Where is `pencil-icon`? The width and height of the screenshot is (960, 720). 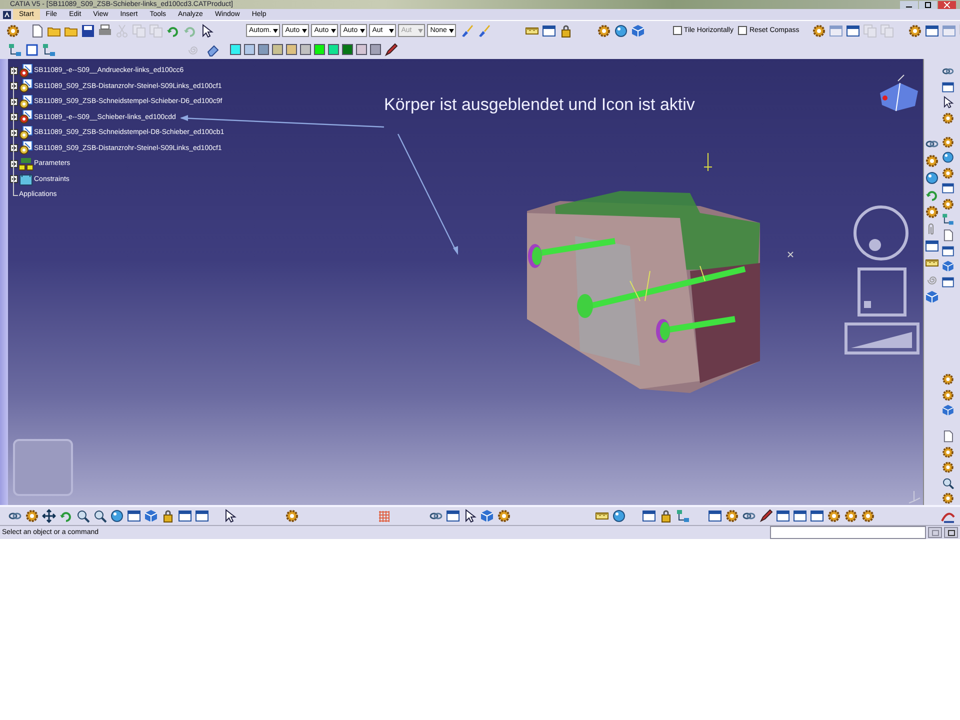 pencil-icon is located at coordinates (391, 49).